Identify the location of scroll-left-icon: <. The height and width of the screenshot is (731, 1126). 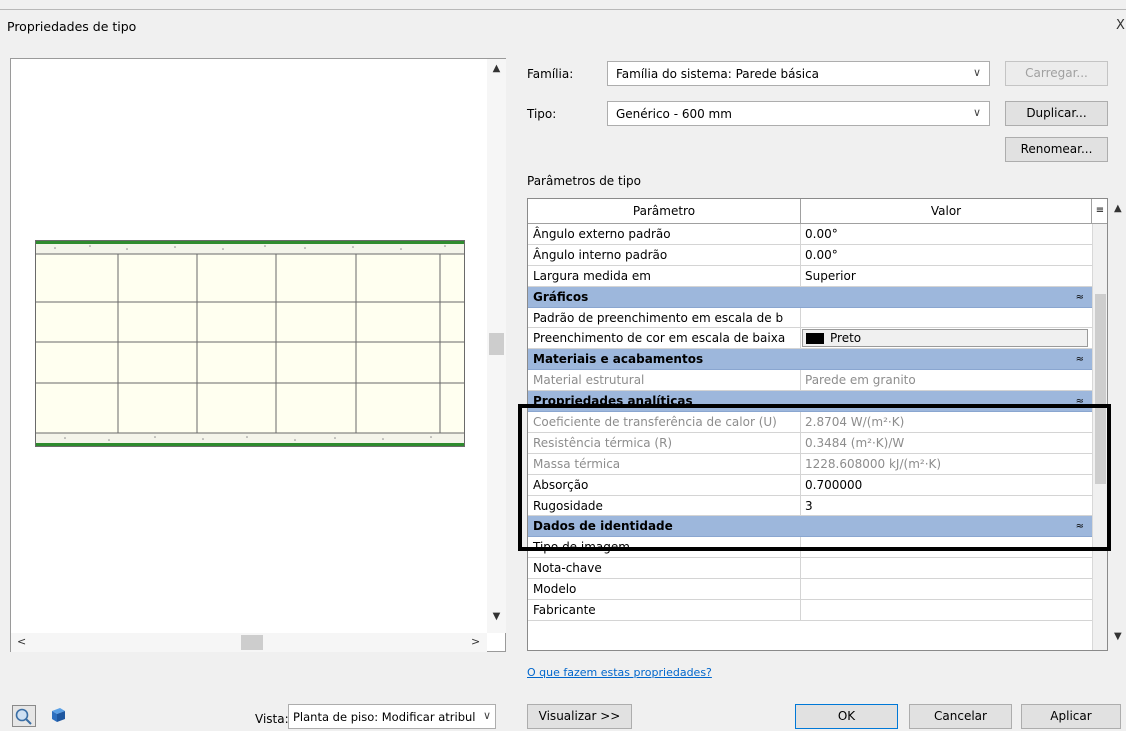
(21, 641).